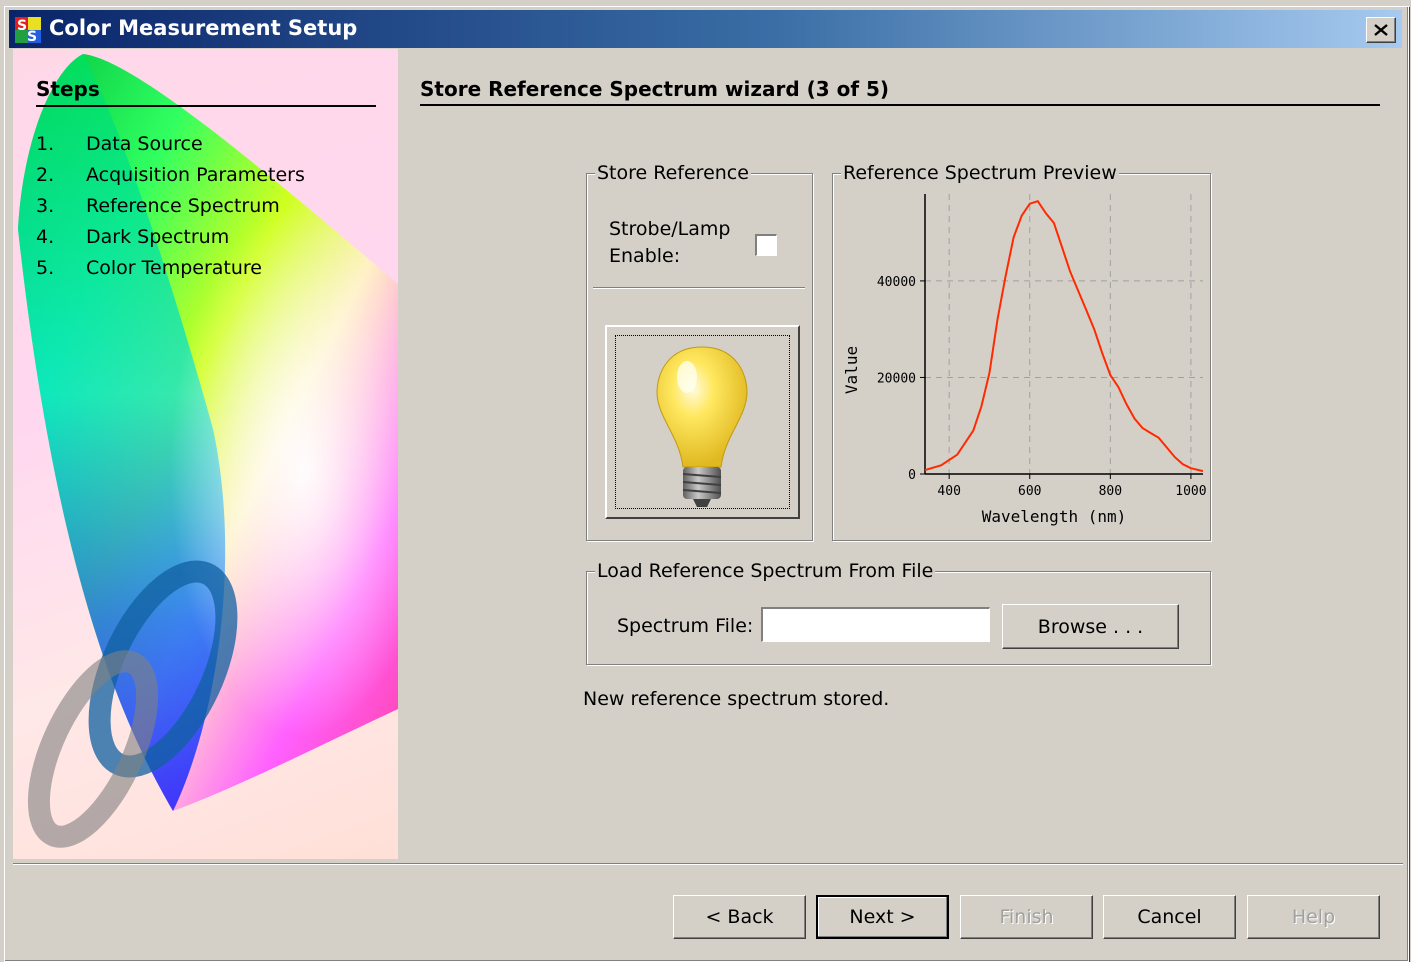  What do you see at coordinates (1026, 917) in the screenshot?
I see `finish-button: Finish` at bounding box center [1026, 917].